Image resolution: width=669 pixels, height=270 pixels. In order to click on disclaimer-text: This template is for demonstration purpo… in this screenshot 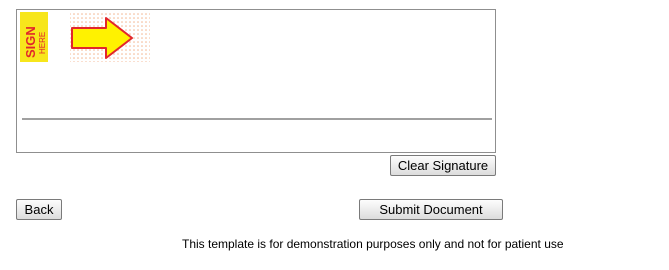, I will do `click(373, 244)`.